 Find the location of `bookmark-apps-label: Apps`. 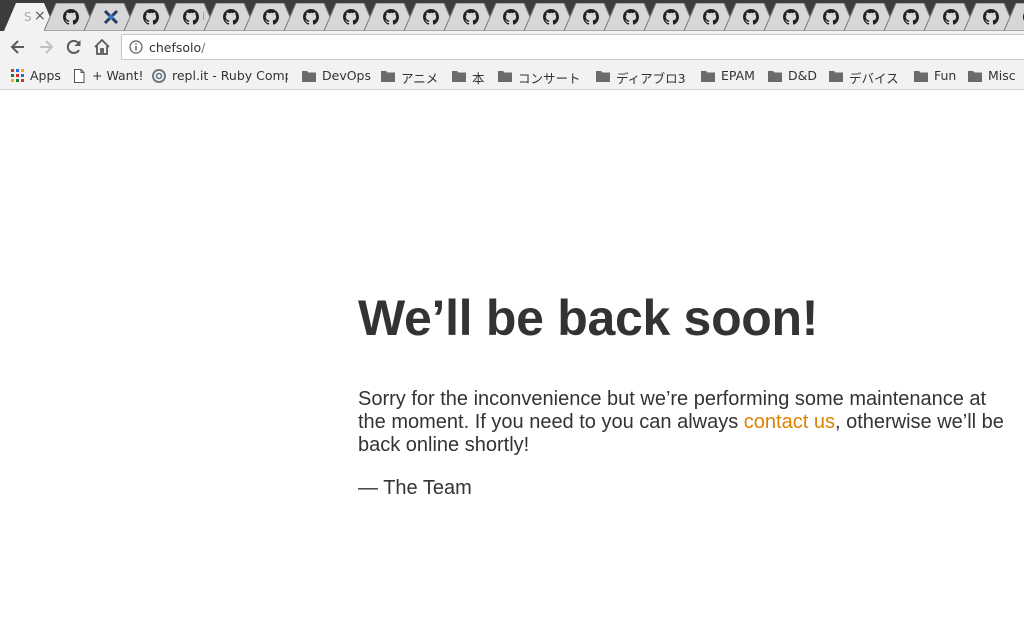

bookmark-apps-label: Apps is located at coordinates (45, 75).